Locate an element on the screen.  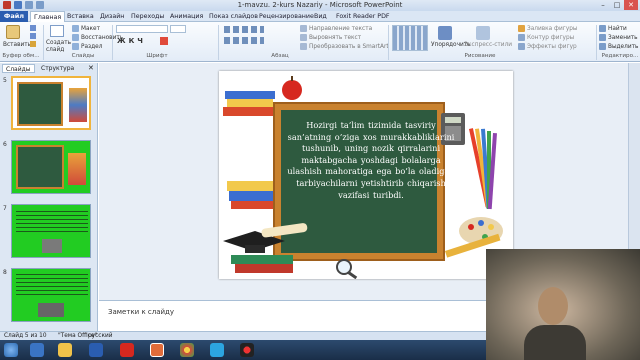
shape-outline-icon is located at coordinates (521, 37).